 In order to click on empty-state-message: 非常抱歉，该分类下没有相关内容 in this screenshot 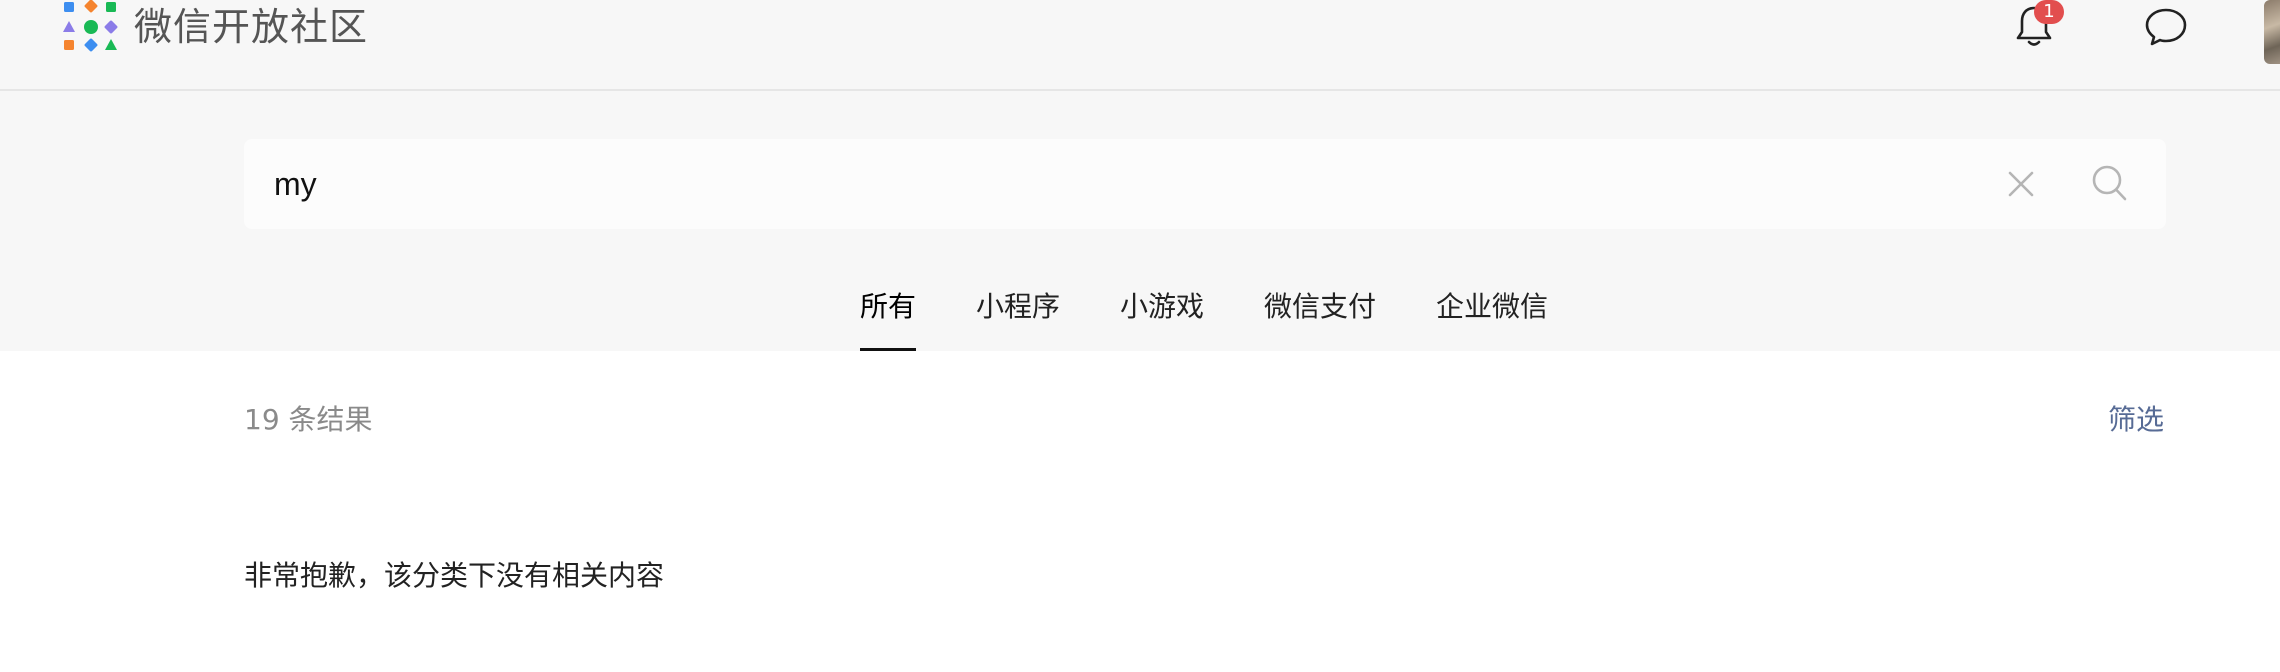, I will do `click(454, 575)`.